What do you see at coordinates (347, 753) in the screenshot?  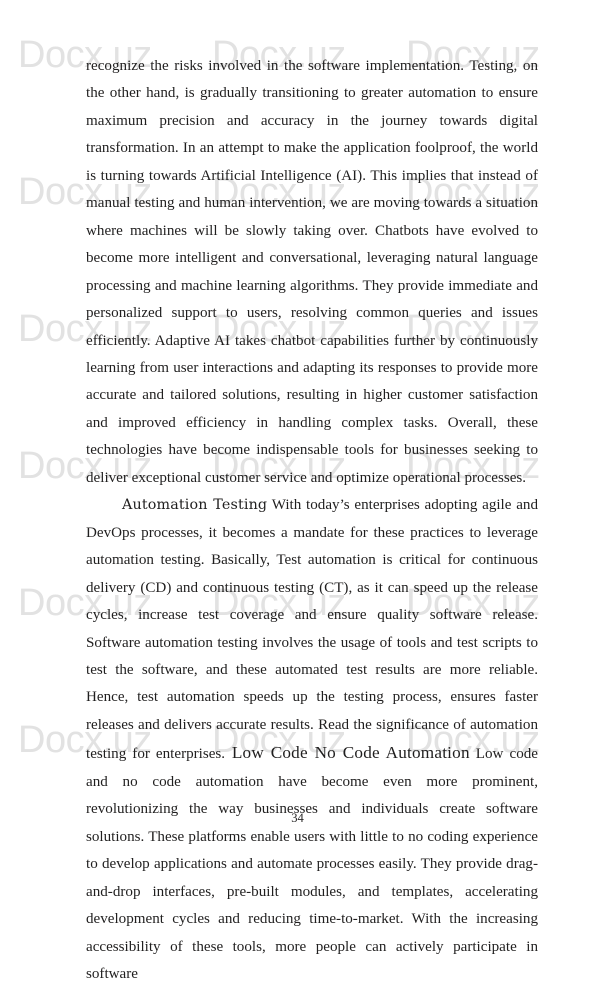 I see `inline-heading-low-code-no-code-automation: Low Code No Code Automation` at bounding box center [347, 753].